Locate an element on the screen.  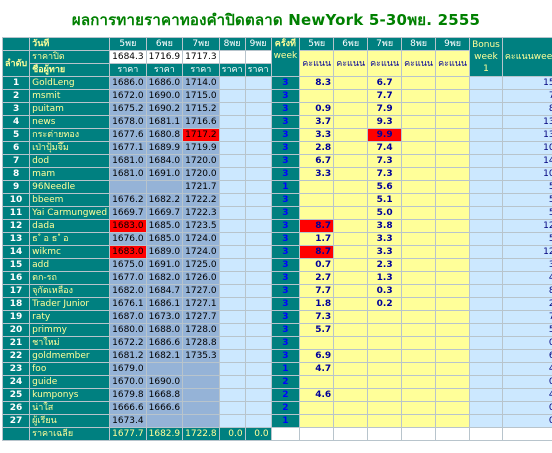
player-name: ธ ํ อ ธ ํ อ is located at coordinates (70, 239).